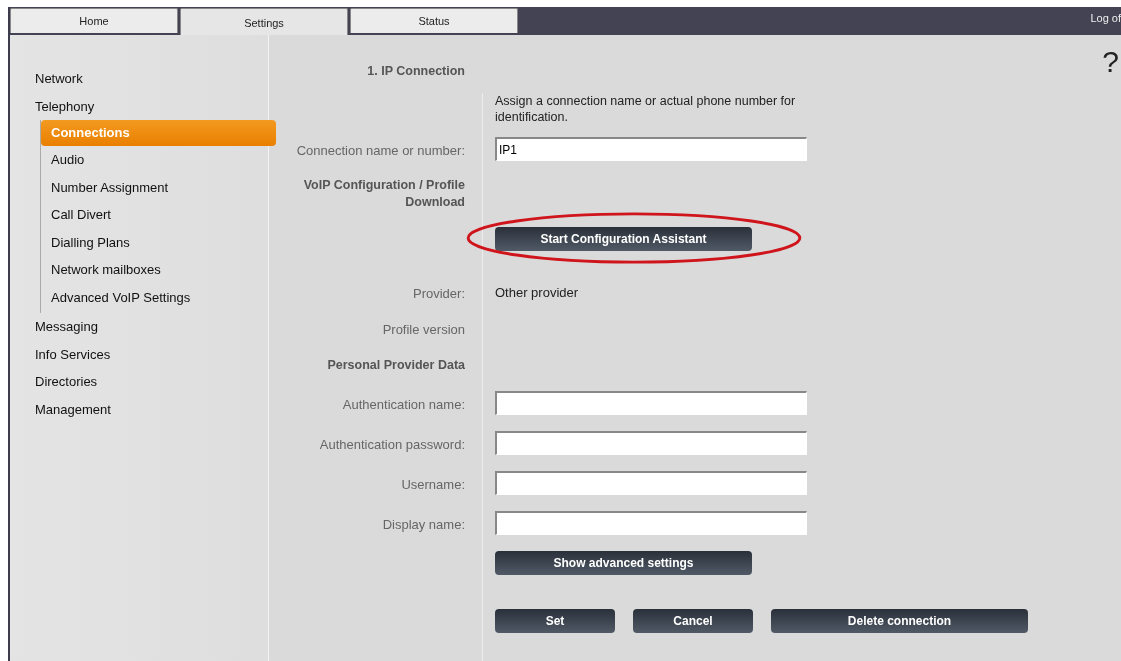 The image size is (1121, 661). I want to click on nav-tab: Status, so click(434, 20).